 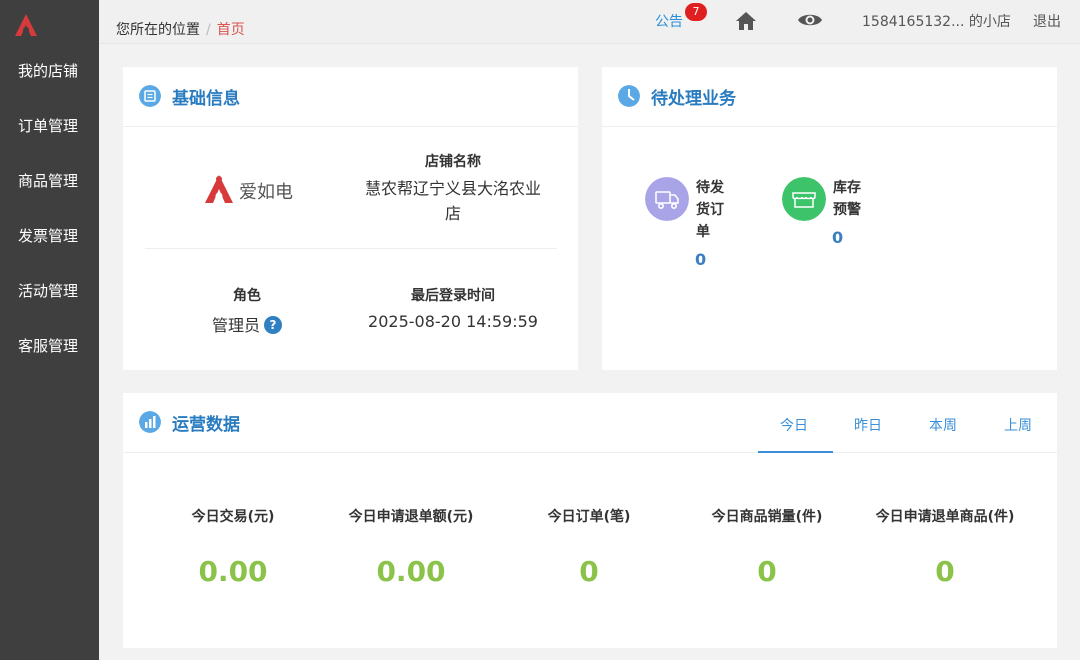 What do you see at coordinates (589, 22) in the screenshot?
I see `top-bar: 您所在的位置 / 首页 公告 7 1584165132... 的小店 退出` at bounding box center [589, 22].